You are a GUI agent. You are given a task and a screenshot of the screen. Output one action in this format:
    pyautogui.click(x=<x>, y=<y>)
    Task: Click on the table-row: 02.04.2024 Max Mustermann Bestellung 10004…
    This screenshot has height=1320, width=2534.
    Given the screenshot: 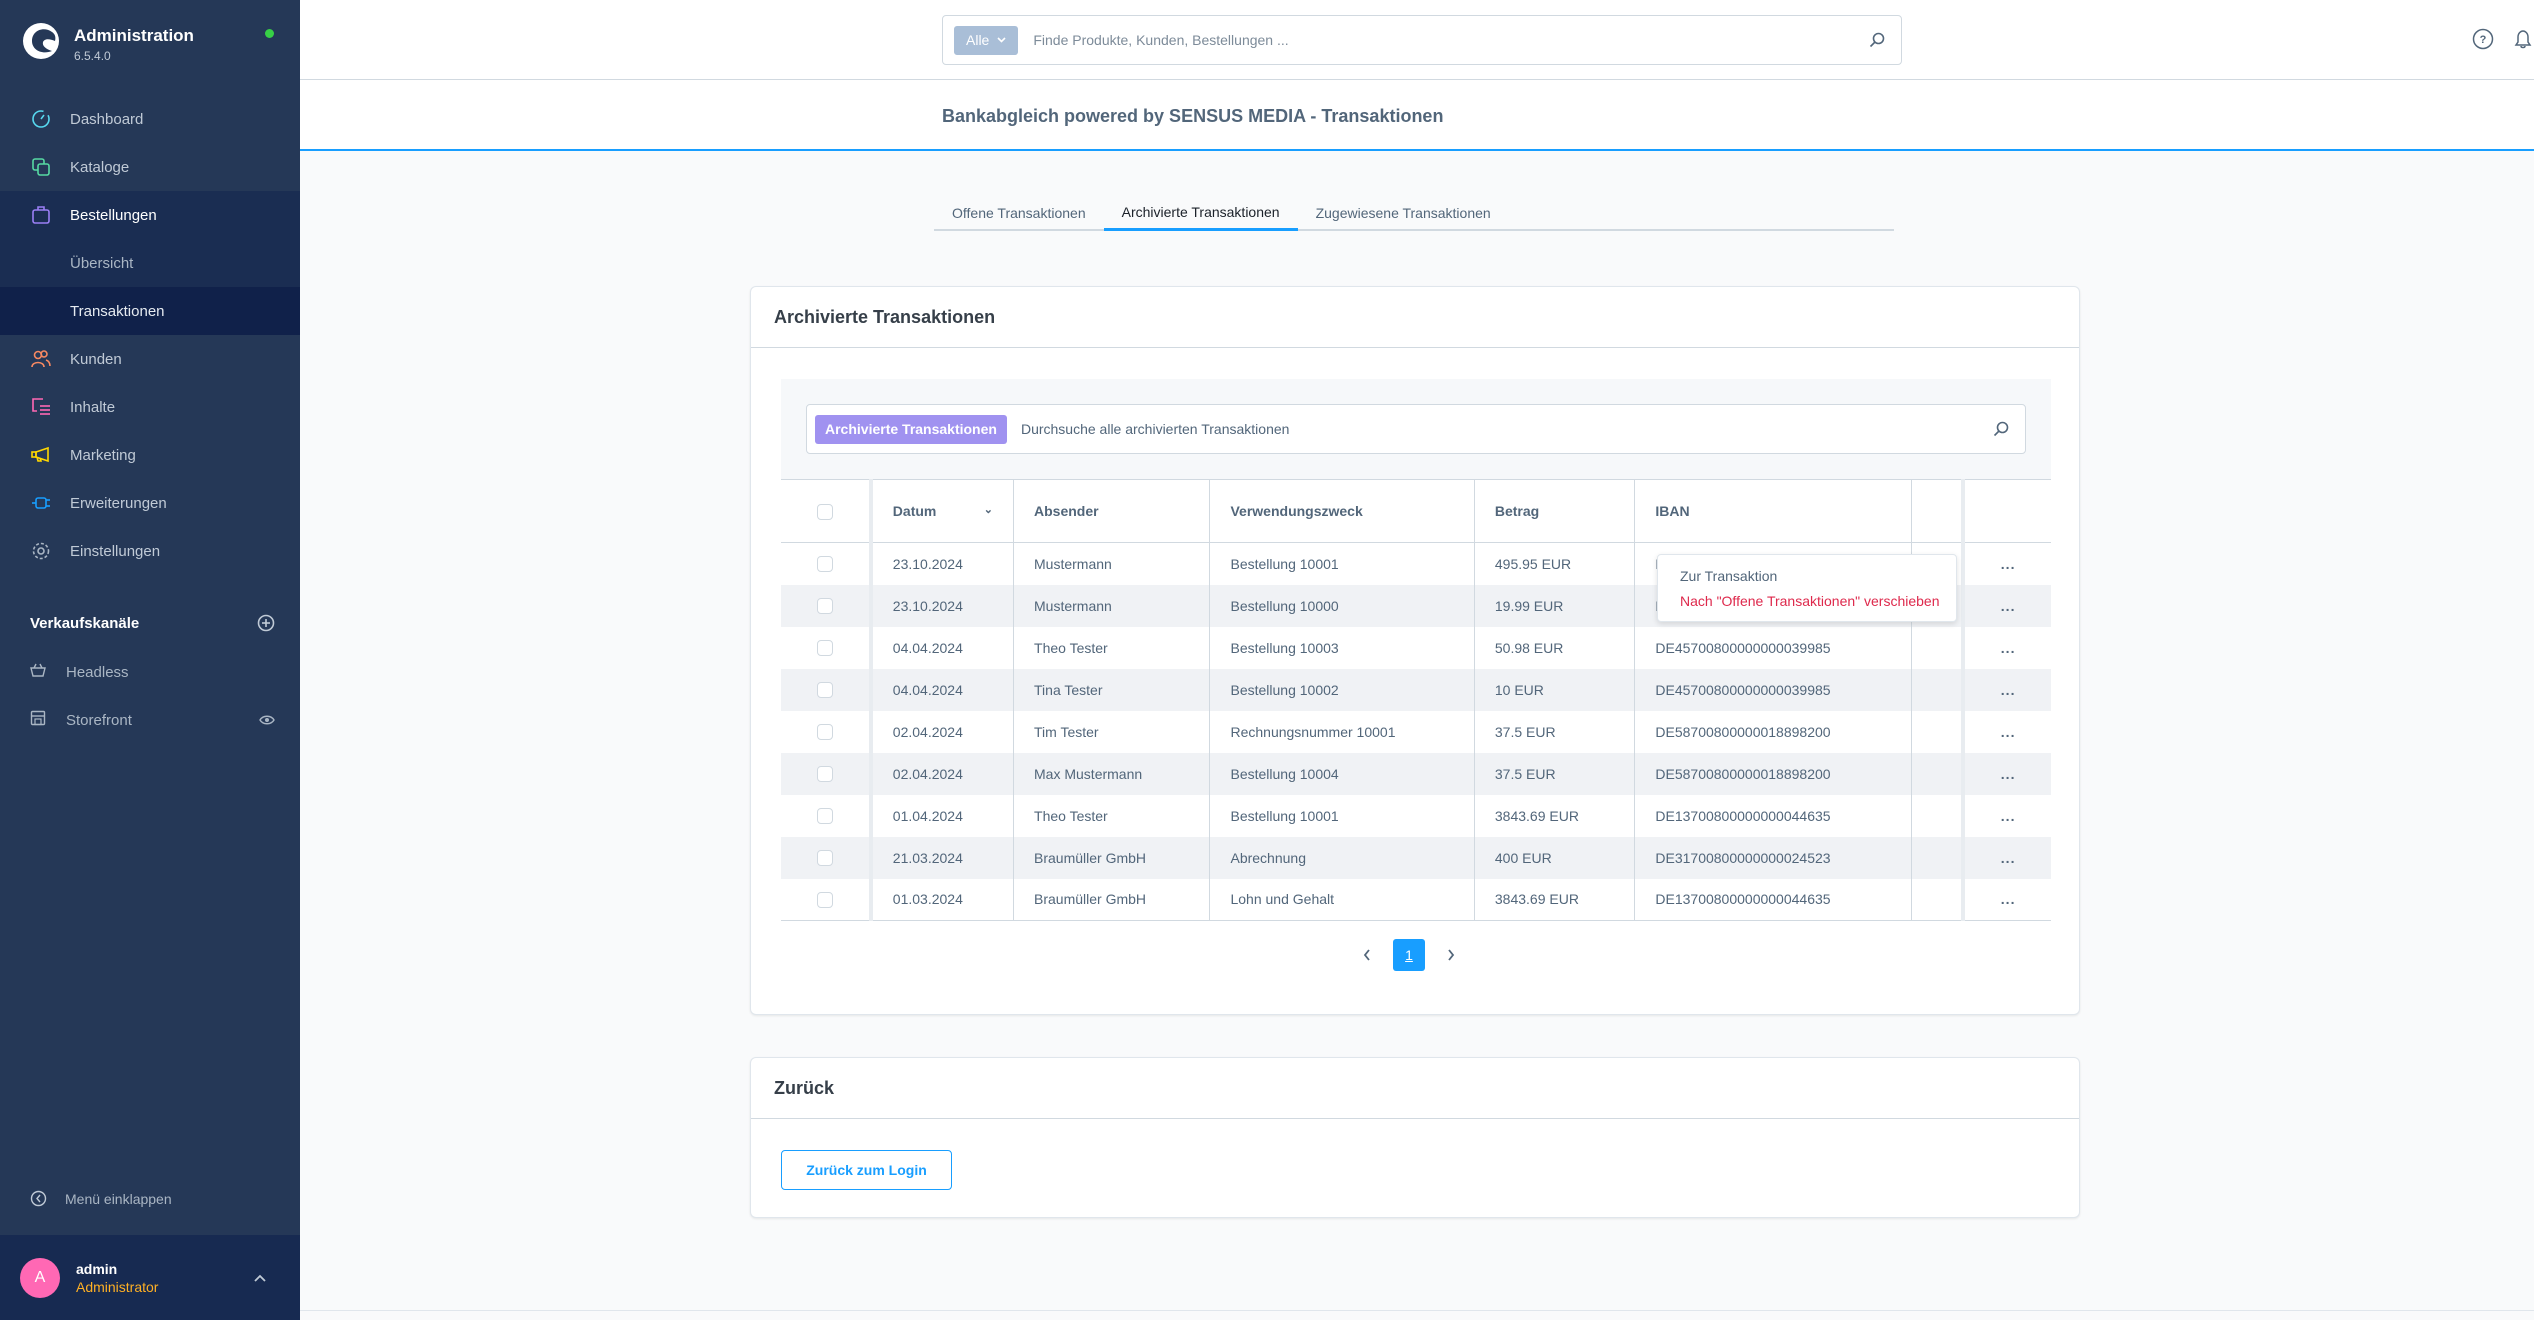 What is the action you would take?
    pyautogui.click(x=1416, y=773)
    